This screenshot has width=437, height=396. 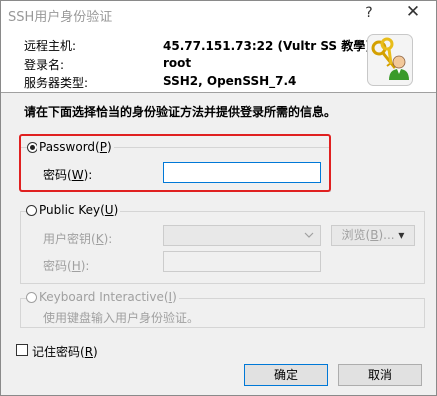 What do you see at coordinates (380, 375) in the screenshot?
I see `cancel-button: 取消` at bounding box center [380, 375].